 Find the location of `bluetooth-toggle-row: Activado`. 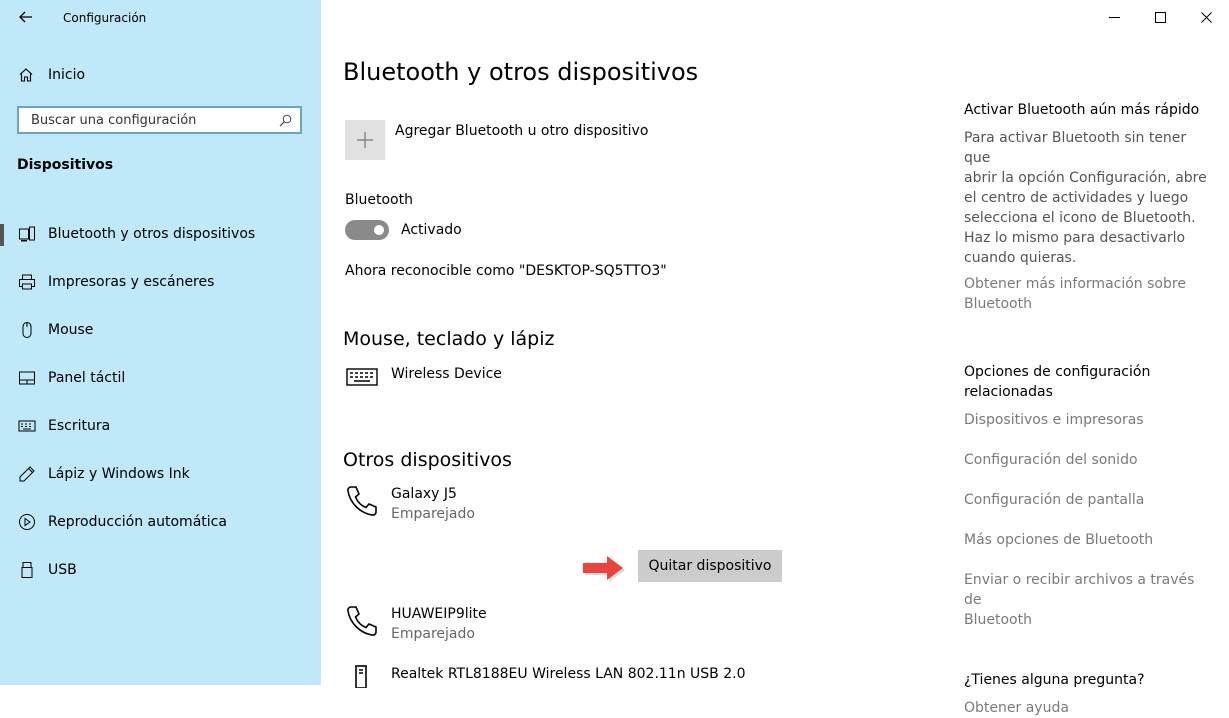

bluetooth-toggle-row: Activado is located at coordinates (403, 230).